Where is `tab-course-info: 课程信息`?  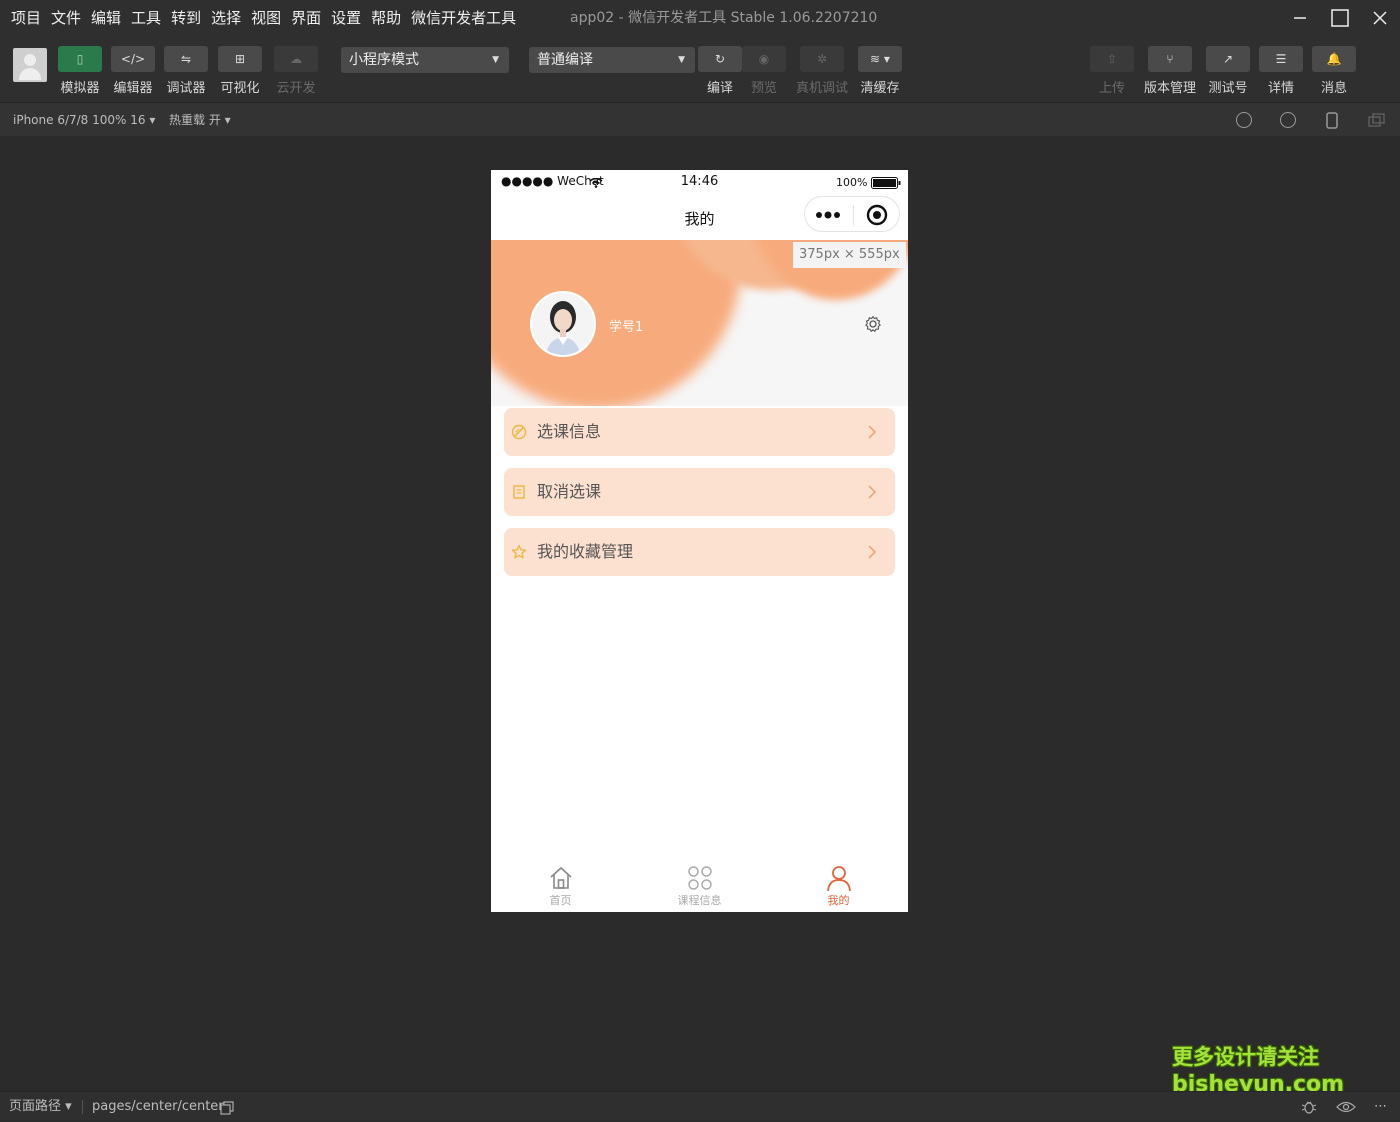 tab-course-info: 课程信息 is located at coordinates (699, 886).